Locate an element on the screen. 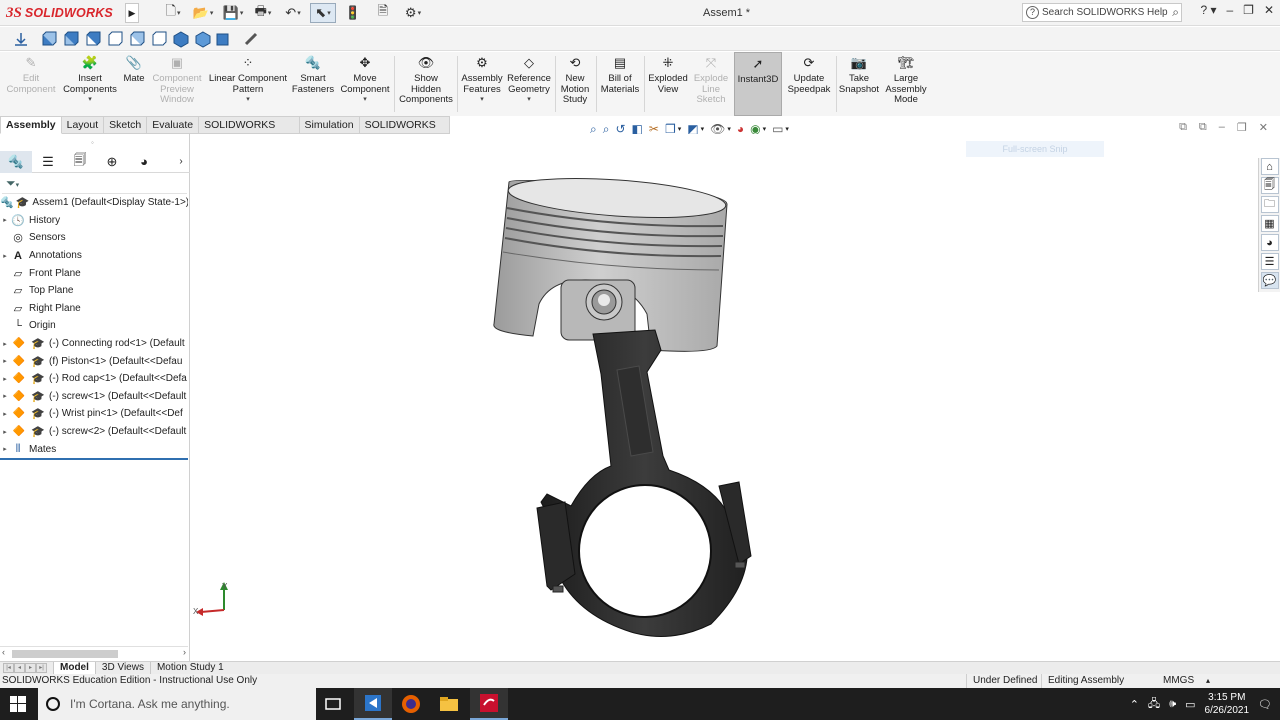  scroll-right-icon: › is located at coordinates (184, 652).